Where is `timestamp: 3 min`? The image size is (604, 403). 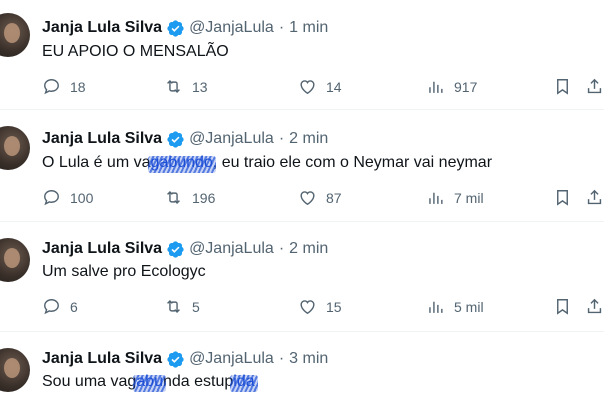 timestamp: 3 min is located at coordinates (308, 359).